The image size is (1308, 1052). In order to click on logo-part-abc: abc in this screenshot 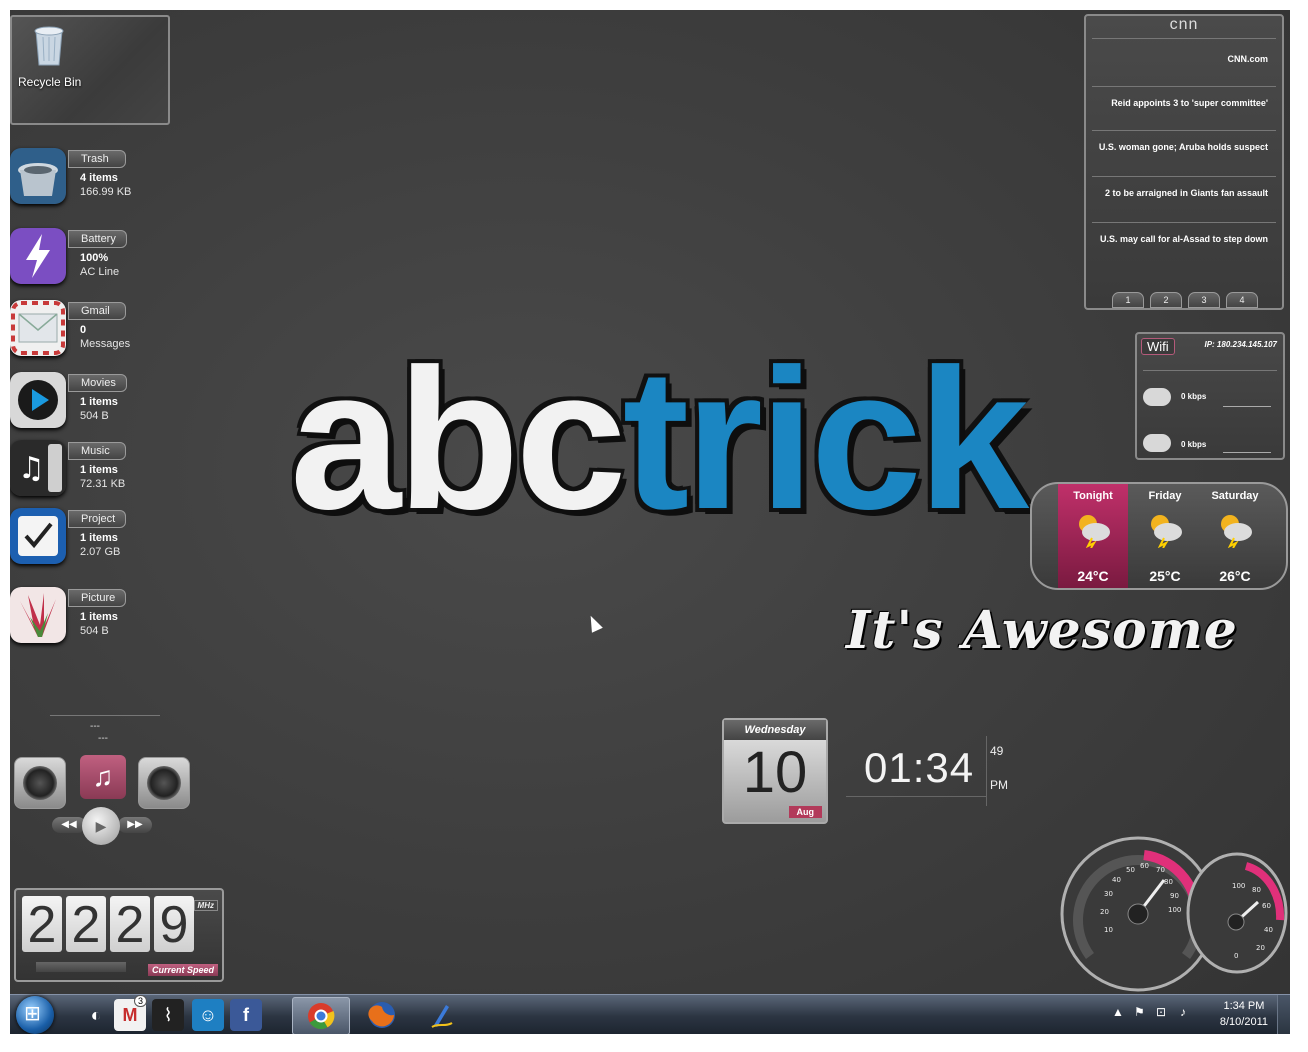, I will do `click(458, 439)`.